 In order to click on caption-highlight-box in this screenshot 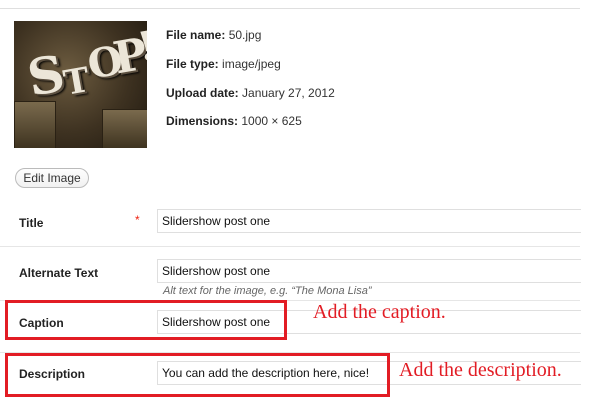, I will do `click(146, 320)`.